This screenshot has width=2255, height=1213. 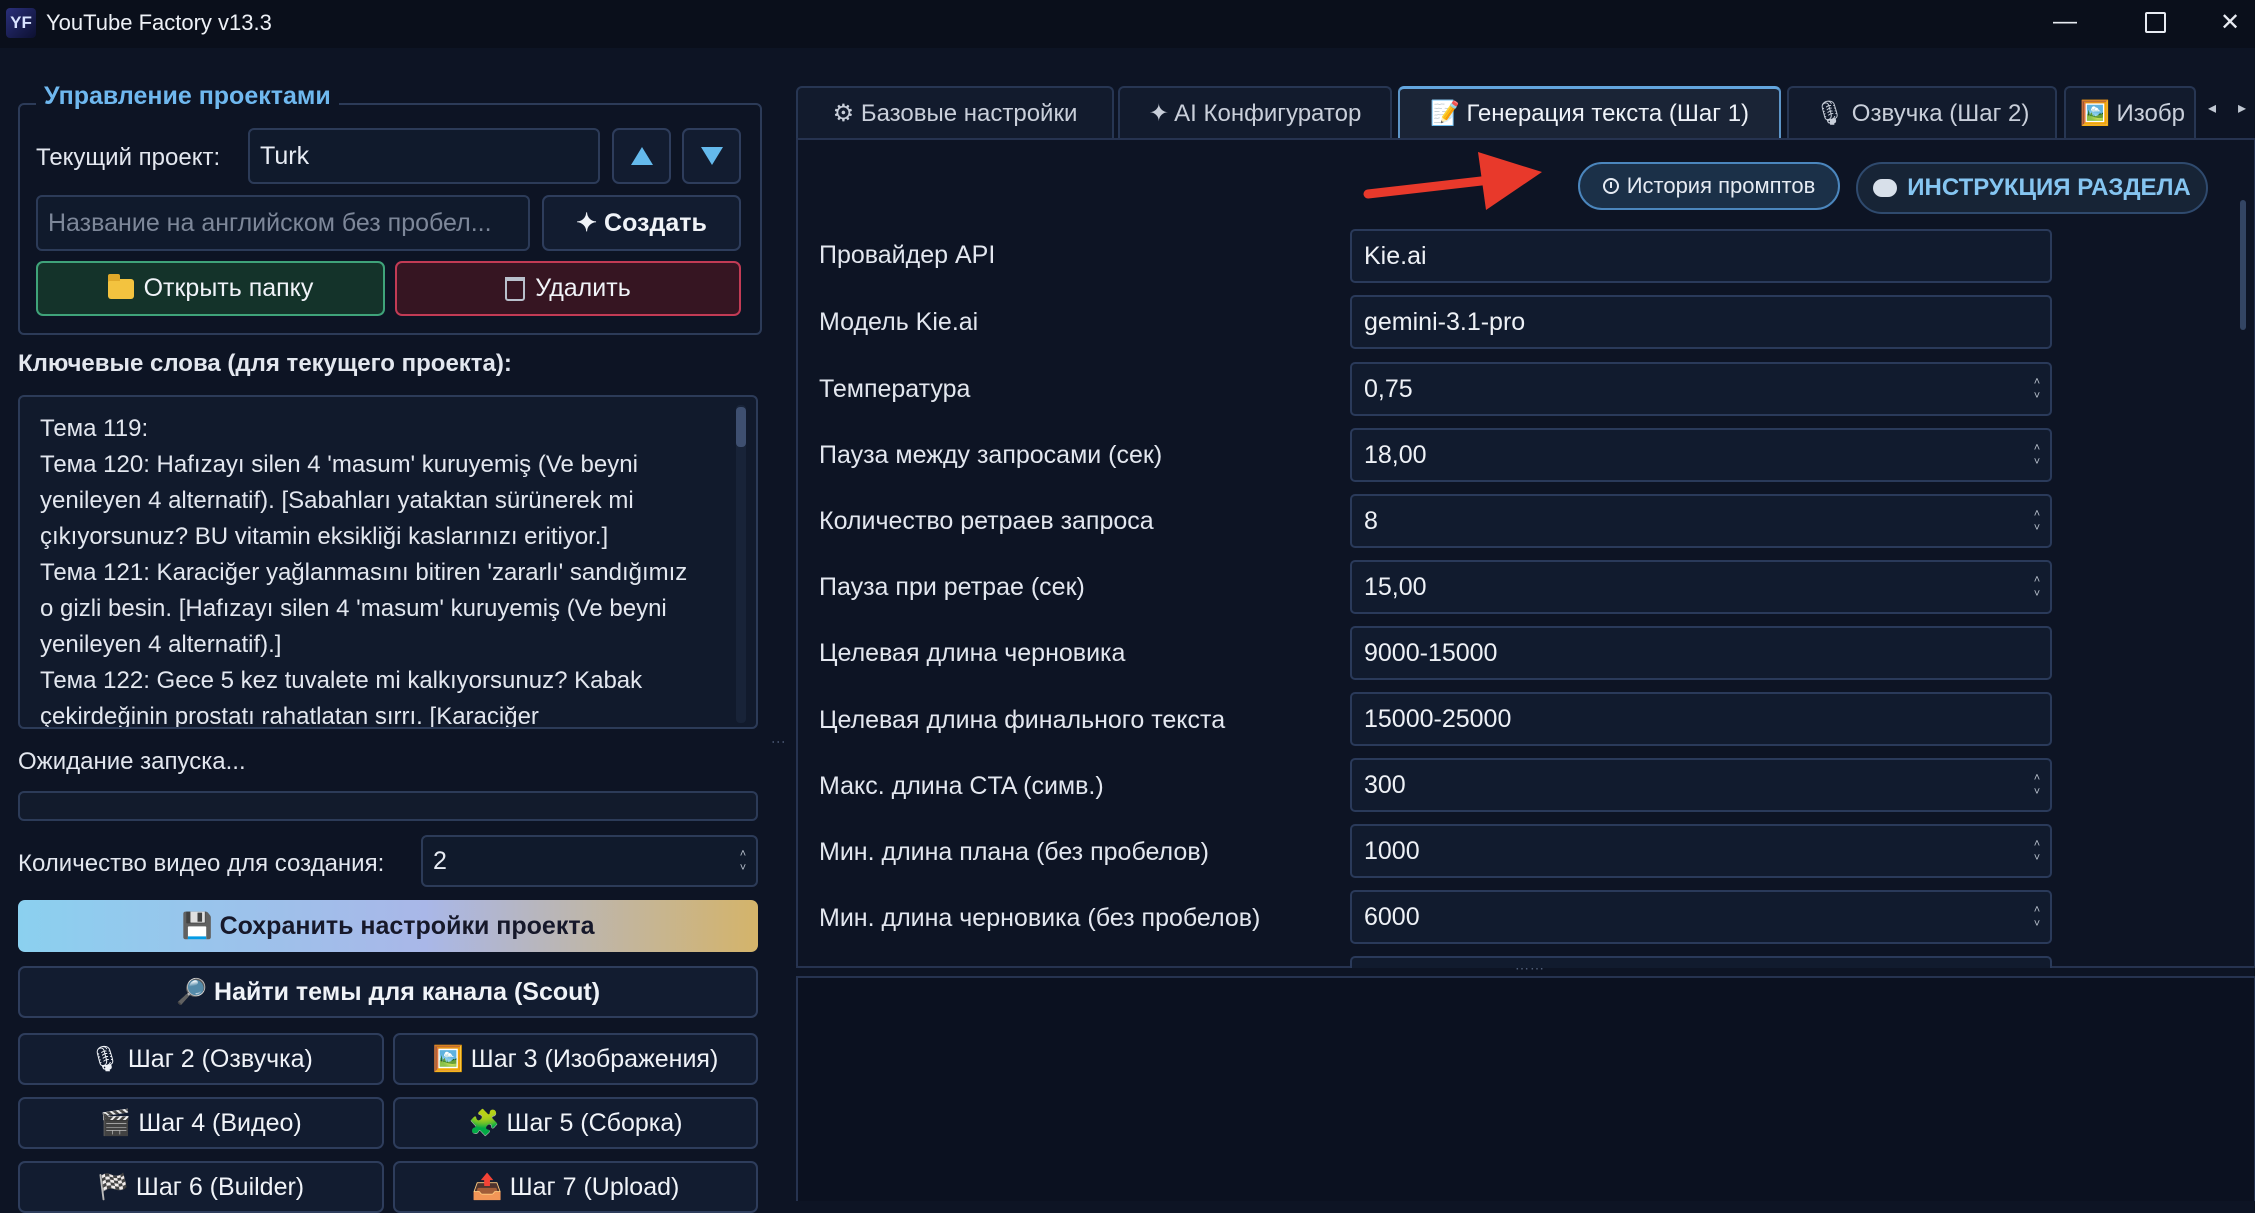 What do you see at coordinates (1530, 968) in the screenshot?
I see `horizontal-splitter-handle: ⋯⋯` at bounding box center [1530, 968].